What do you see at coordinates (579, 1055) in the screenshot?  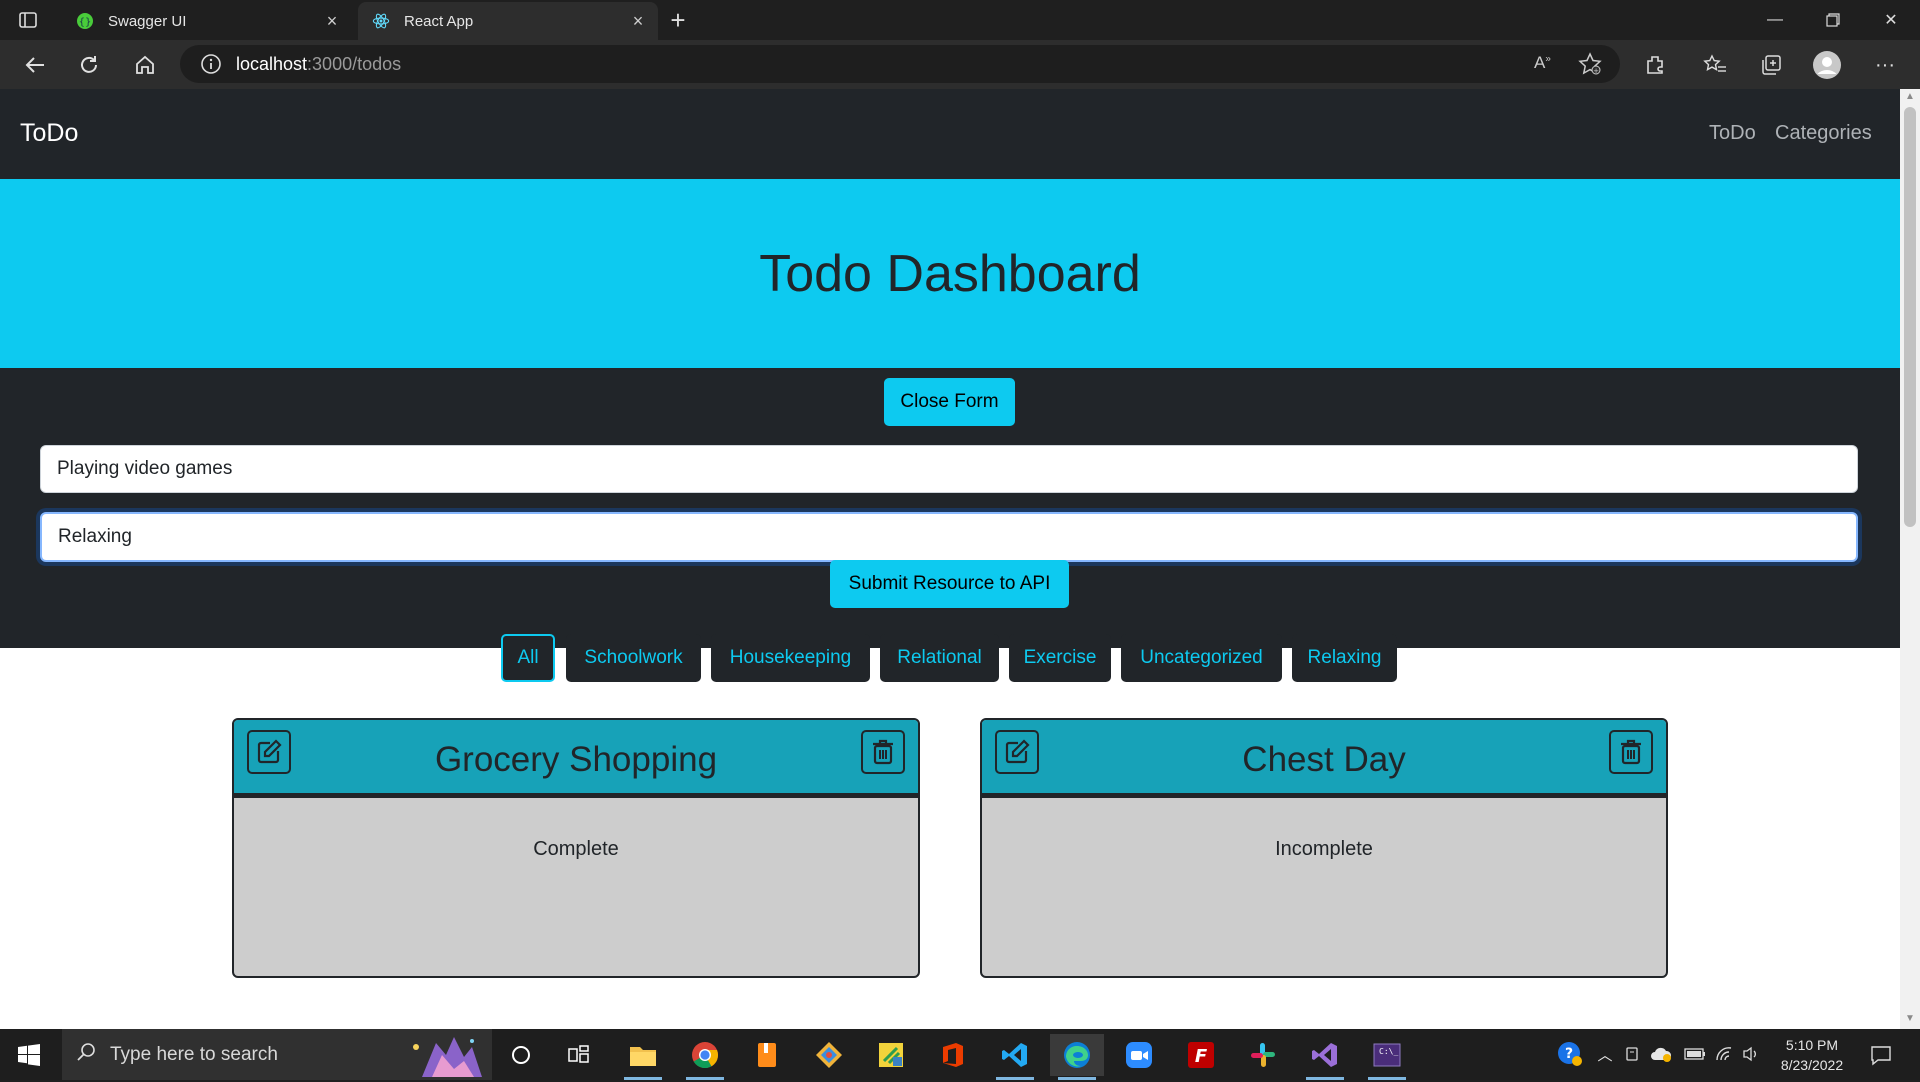 I see `task-view-icon` at bounding box center [579, 1055].